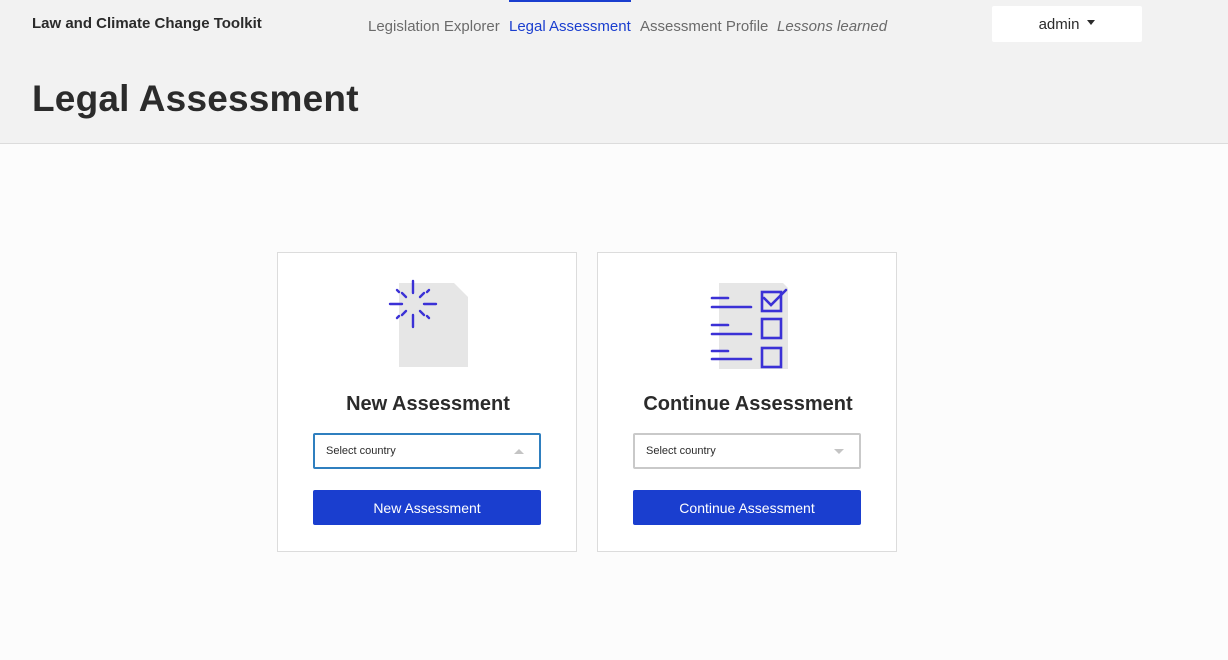 The width and height of the screenshot is (1228, 660). Describe the element at coordinates (147, 23) in the screenshot. I see `brand-title: Law and Climate Change Toolkit` at that location.